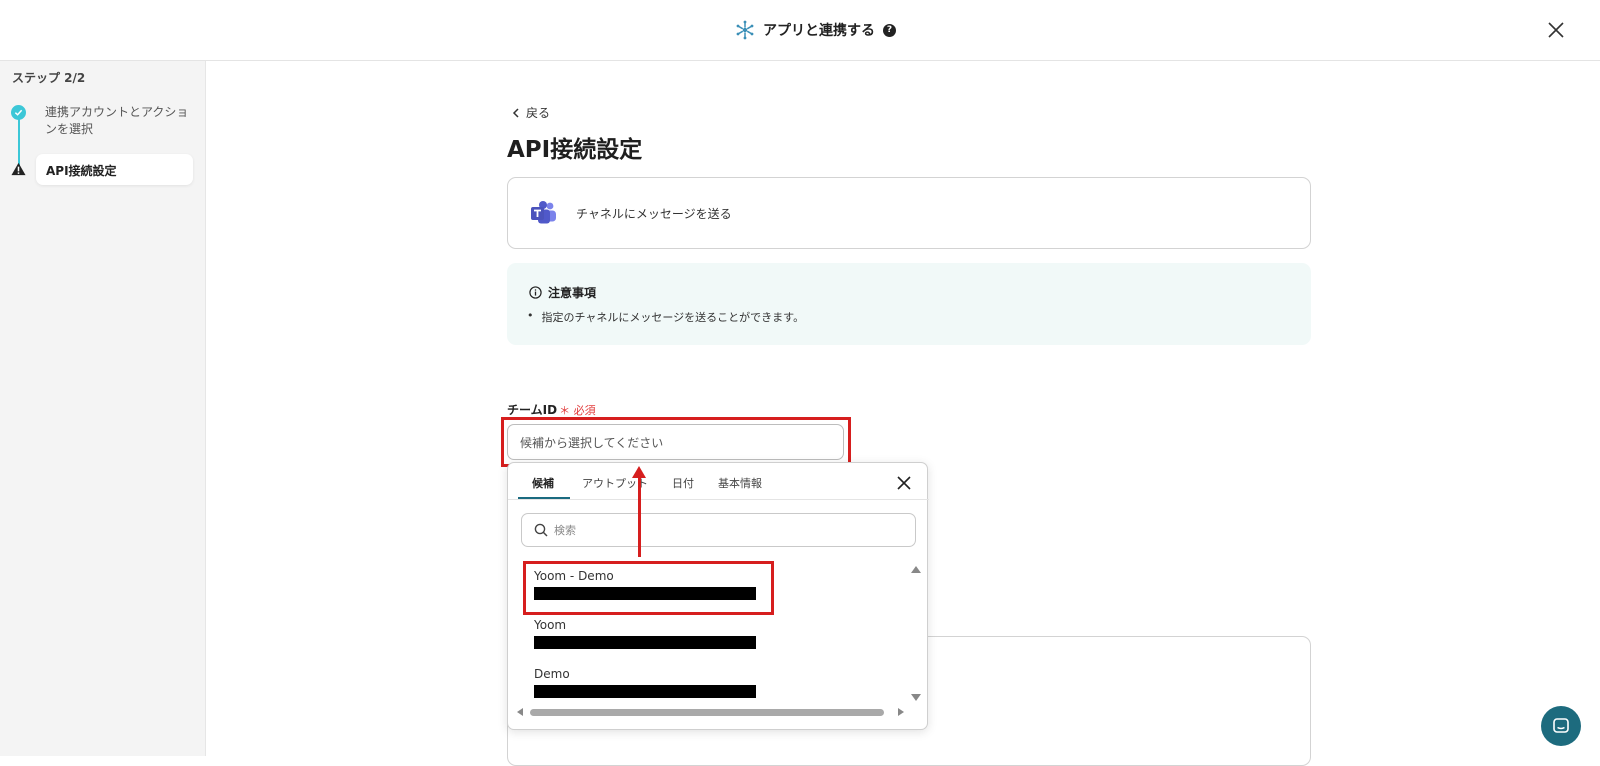 The width and height of the screenshot is (1600, 766). I want to click on scroll-up-icon, so click(916, 569).